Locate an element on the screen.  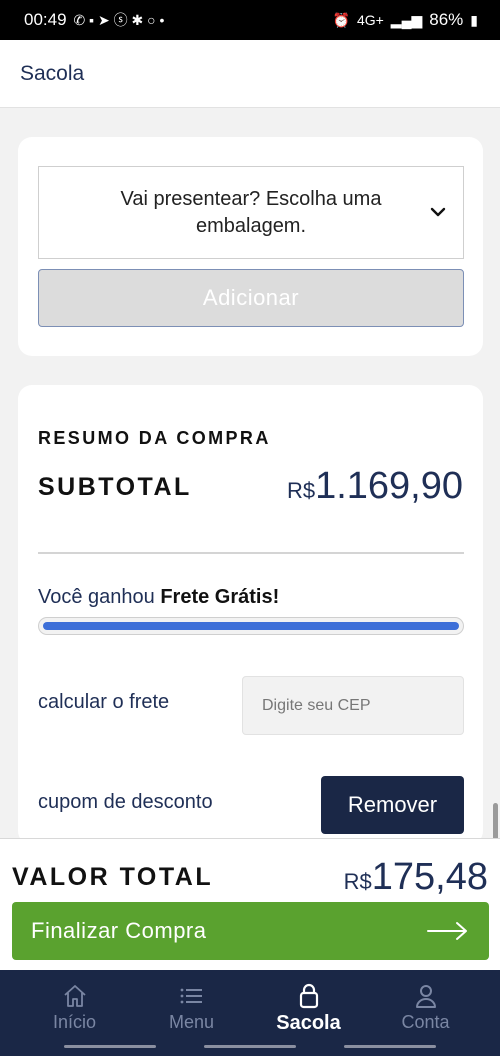
nav-item-conta: Conta is located at coordinates (425, 1013).